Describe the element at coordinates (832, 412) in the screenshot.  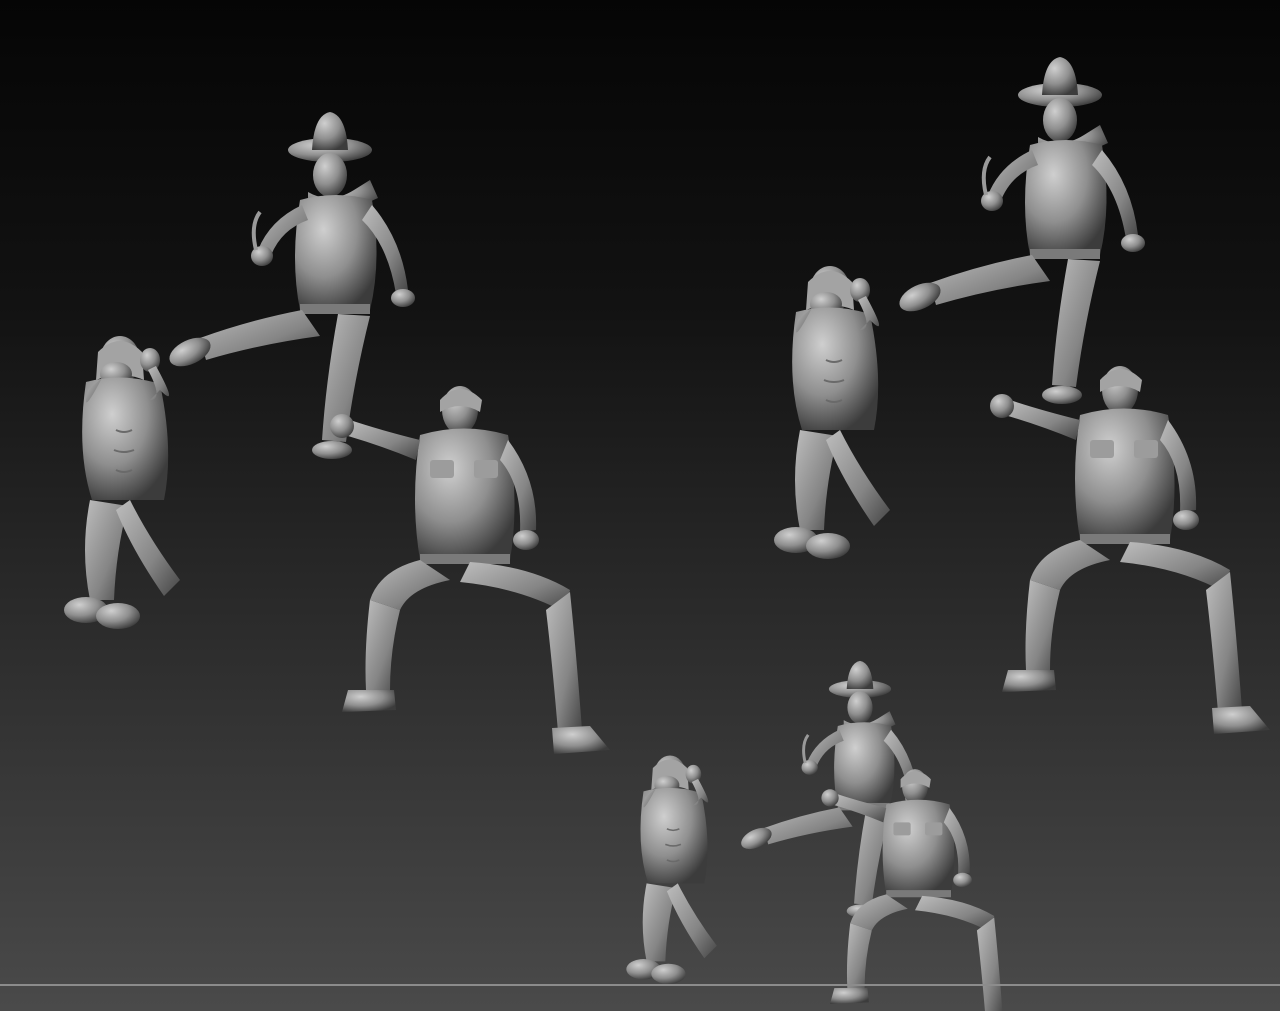
I see `bandana-figure-right` at that location.